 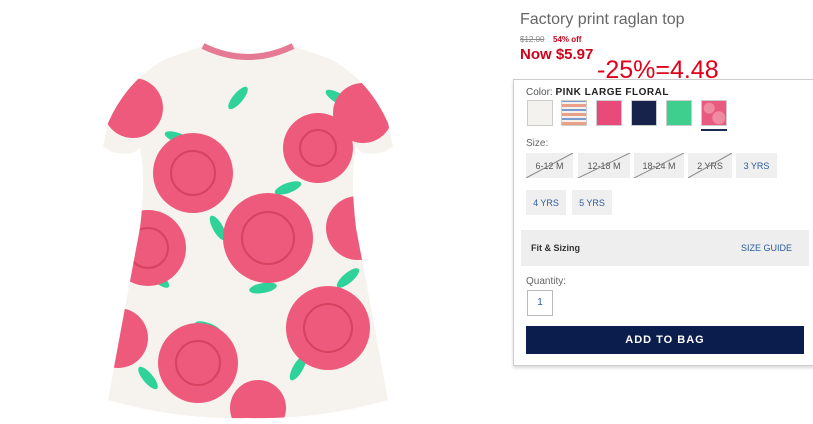 I want to click on size-option: 12-18 M, so click(x=604, y=165).